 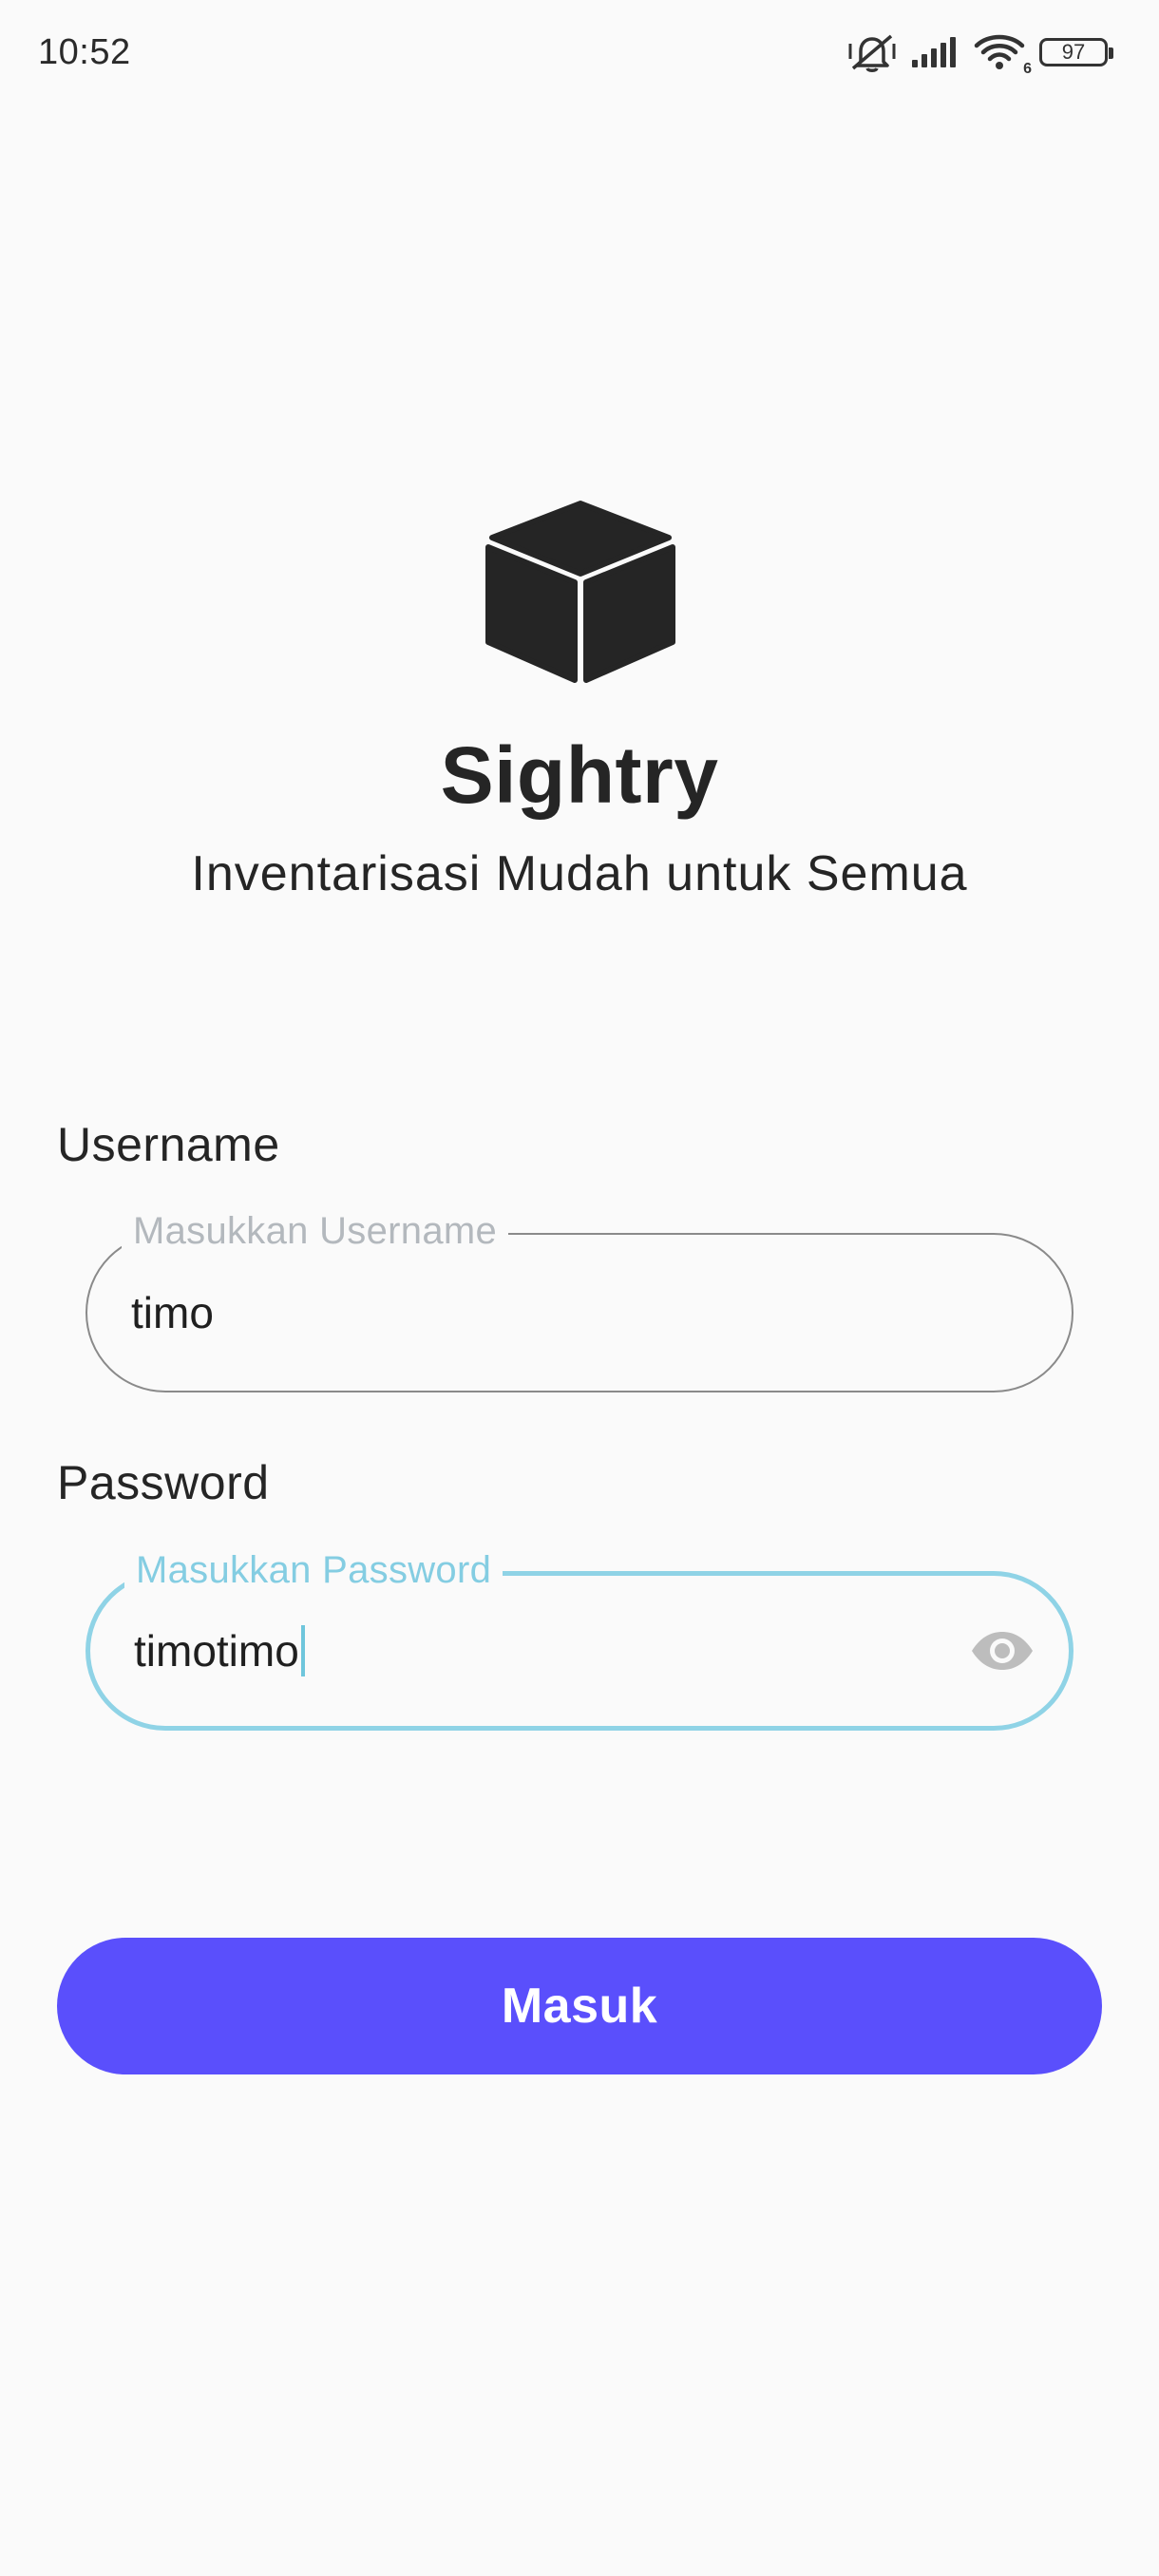 What do you see at coordinates (315, 1231) in the screenshot?
I see `username-placeholder: Masukkan Username` at bounding box center [315, 1231].